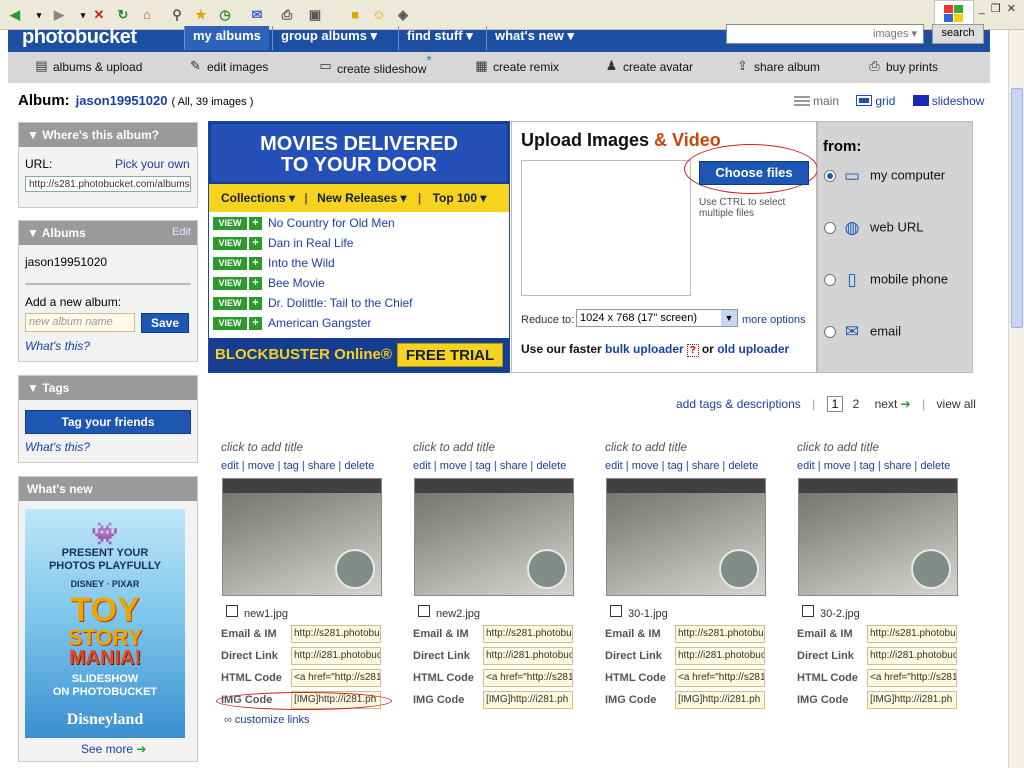  I want to click on window-controls: _ ❐ ✕, so click(997, 8).